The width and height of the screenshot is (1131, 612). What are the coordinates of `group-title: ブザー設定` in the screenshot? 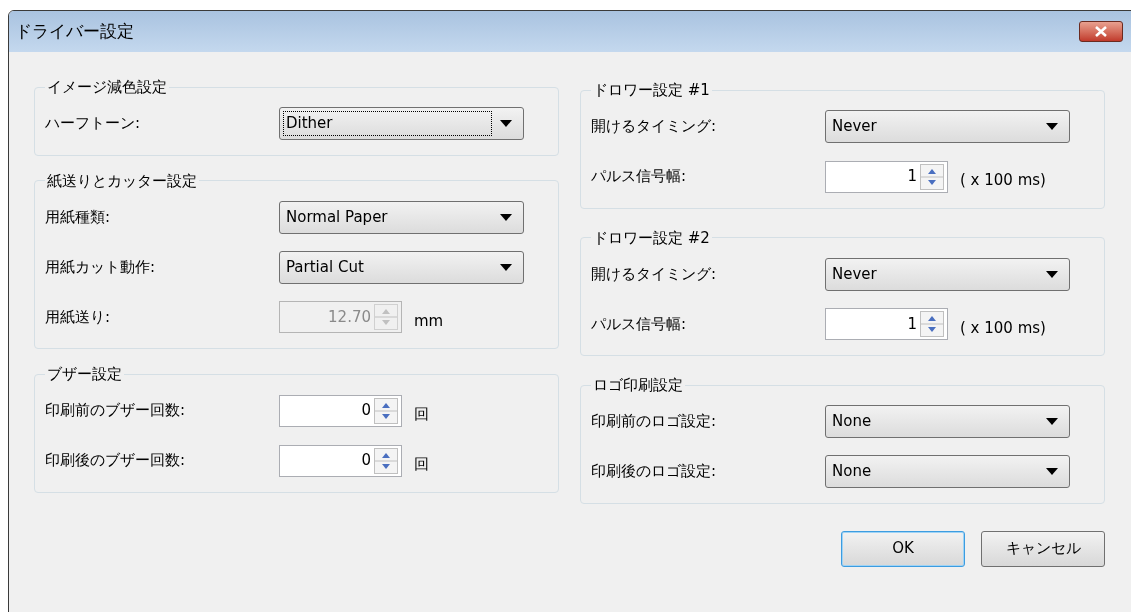 It's located at (84, 374).